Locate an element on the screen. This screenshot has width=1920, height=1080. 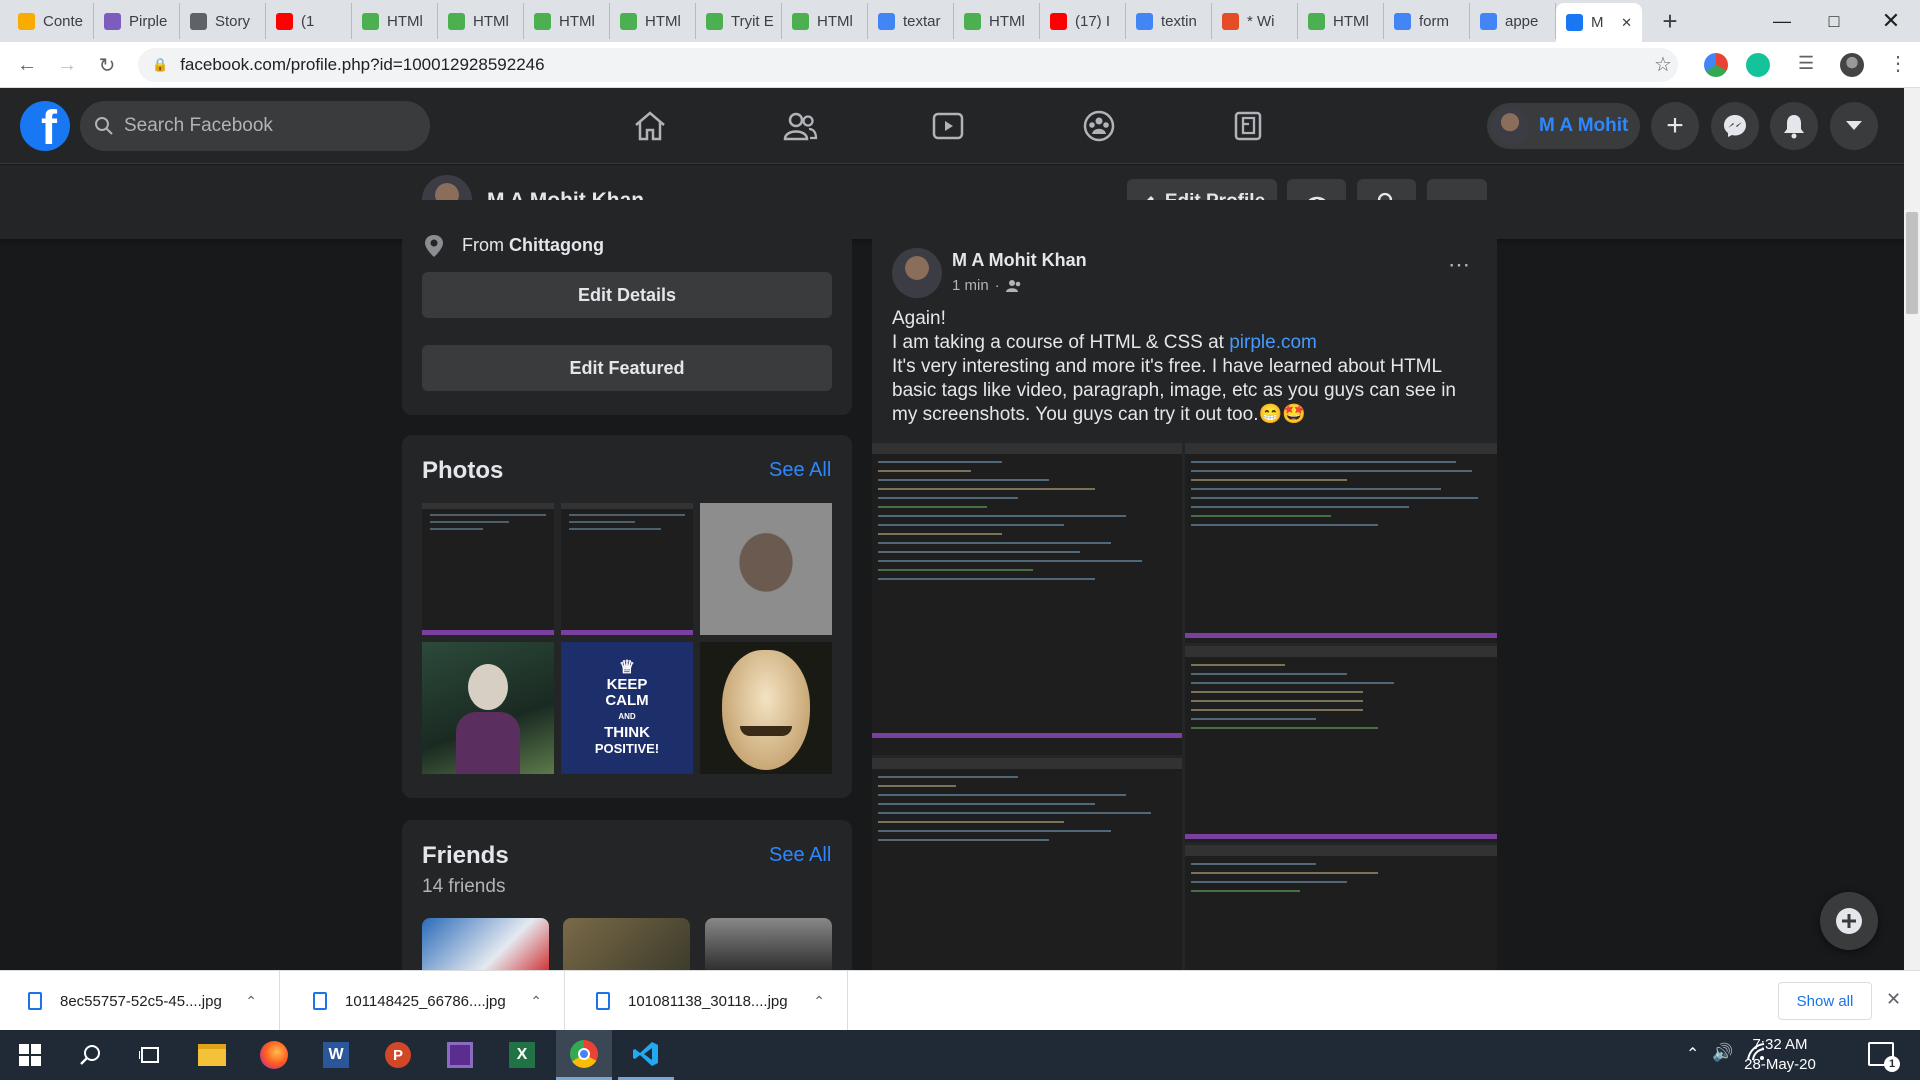
facebook-logo-icon: f is located at coordinates (45, 126).